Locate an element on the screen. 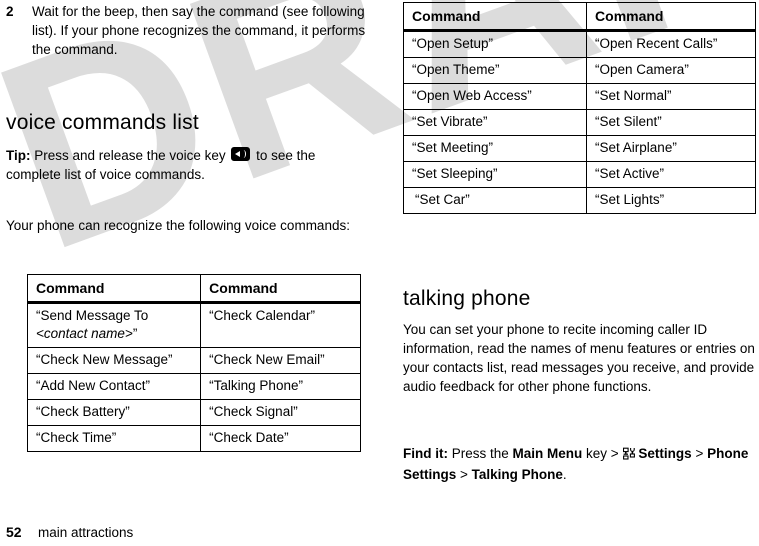 The width and height of the screenshot is (759, 546). tip-label: Tip: is located at coordinates (18, 155).